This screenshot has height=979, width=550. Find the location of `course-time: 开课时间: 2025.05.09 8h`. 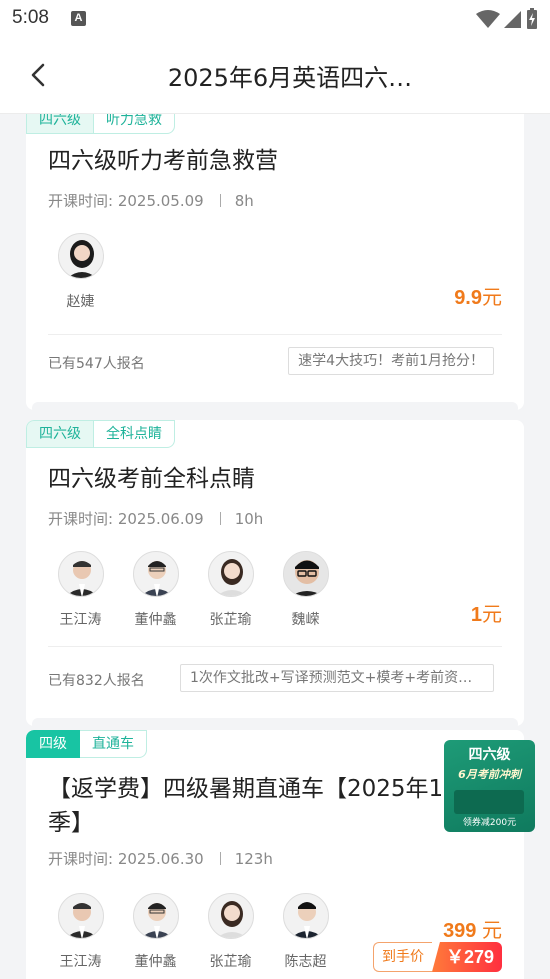

course-time: 开课时间: 2025.05.09 8h is located at coordinates (151, 200).